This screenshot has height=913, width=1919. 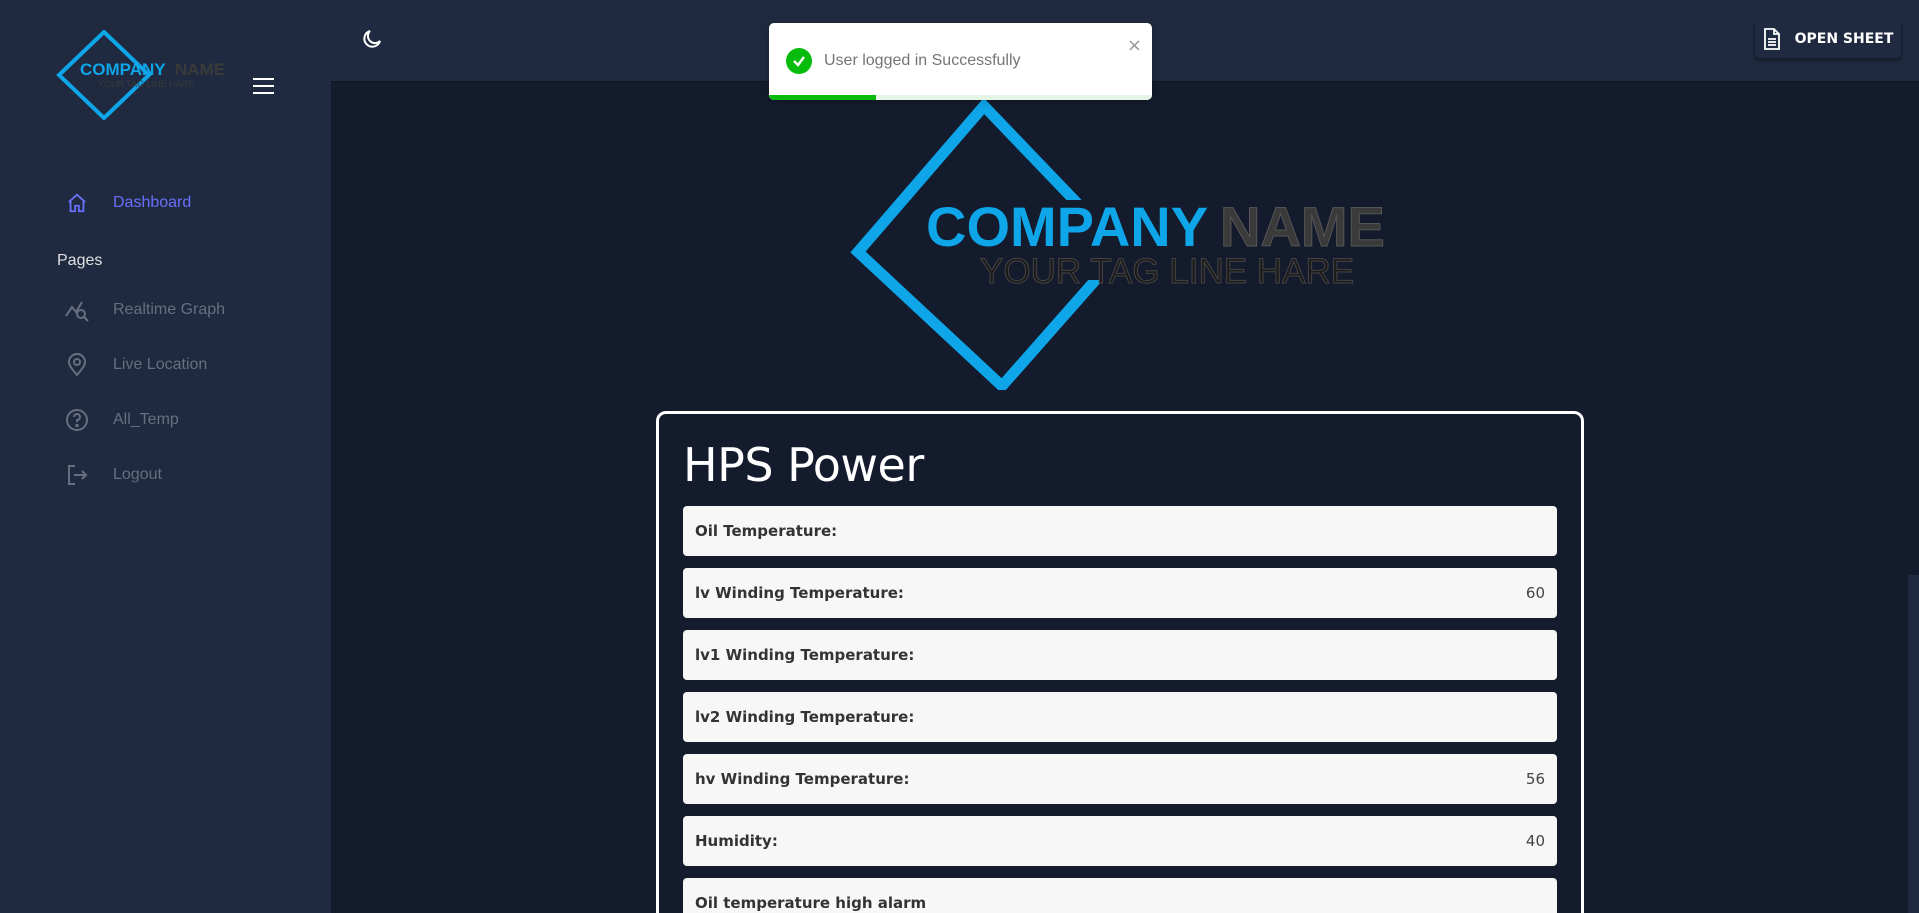 What do you see at coordinates (1134, 45) in the screenshot?
I see `close-icon: ×` at bounding box center [1134, 45].